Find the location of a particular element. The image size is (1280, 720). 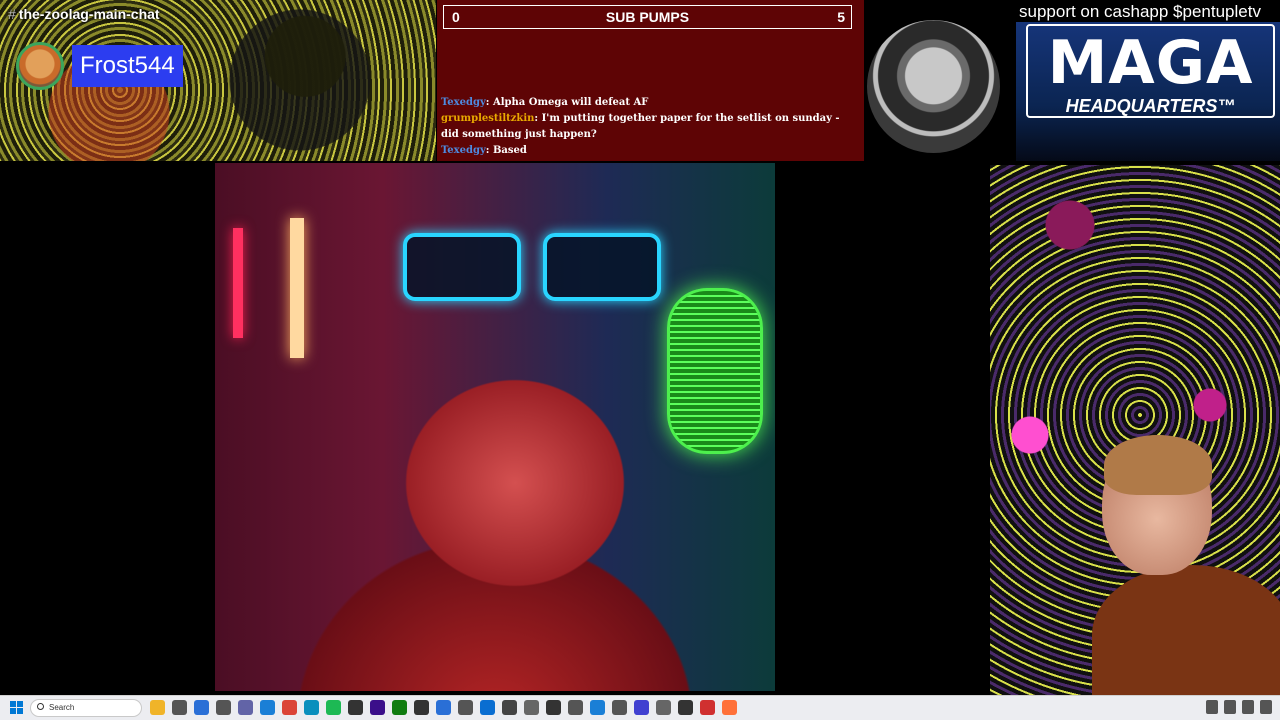

taskbar: Search is located at coordinates (640, 707).